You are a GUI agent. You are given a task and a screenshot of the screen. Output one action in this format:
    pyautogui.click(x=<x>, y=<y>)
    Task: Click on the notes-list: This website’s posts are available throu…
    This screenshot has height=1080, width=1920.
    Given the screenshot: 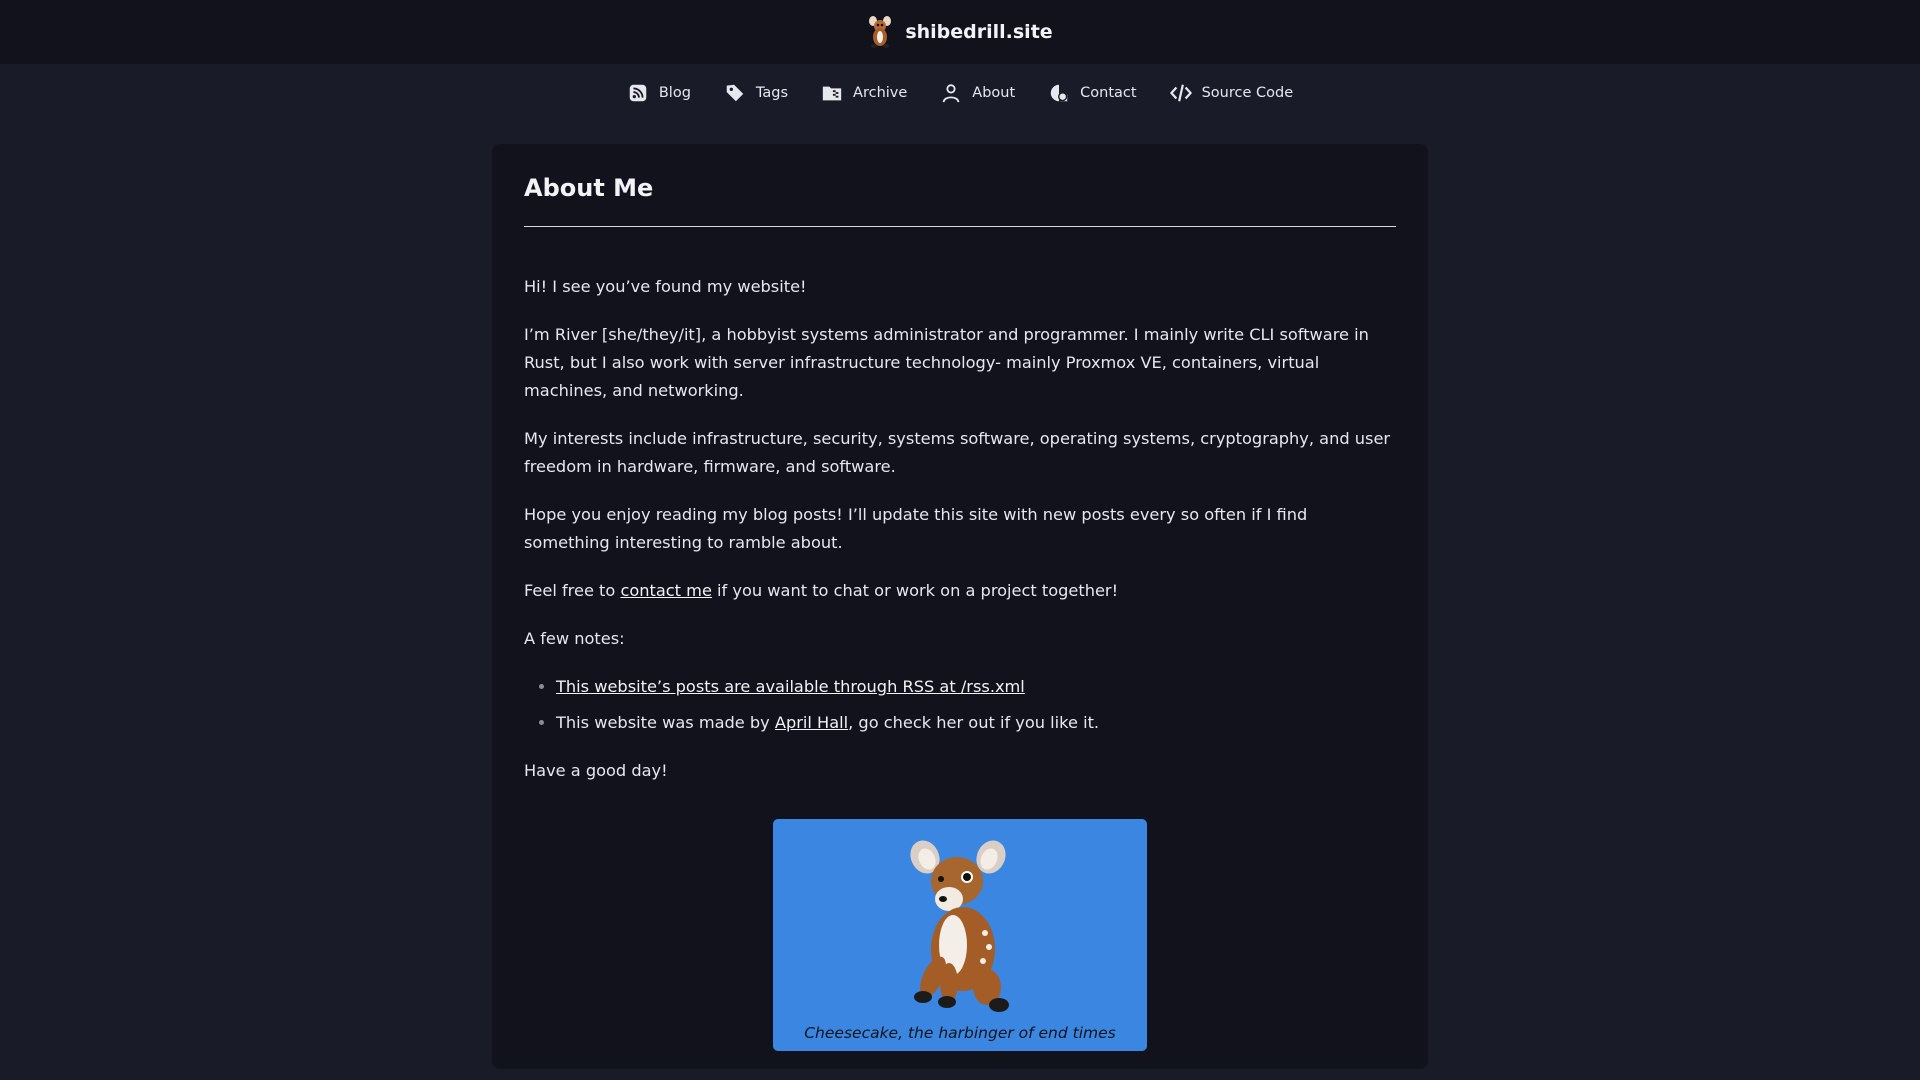 What is the action you would take?
    pyautogui.click(x=960, y=705)
    